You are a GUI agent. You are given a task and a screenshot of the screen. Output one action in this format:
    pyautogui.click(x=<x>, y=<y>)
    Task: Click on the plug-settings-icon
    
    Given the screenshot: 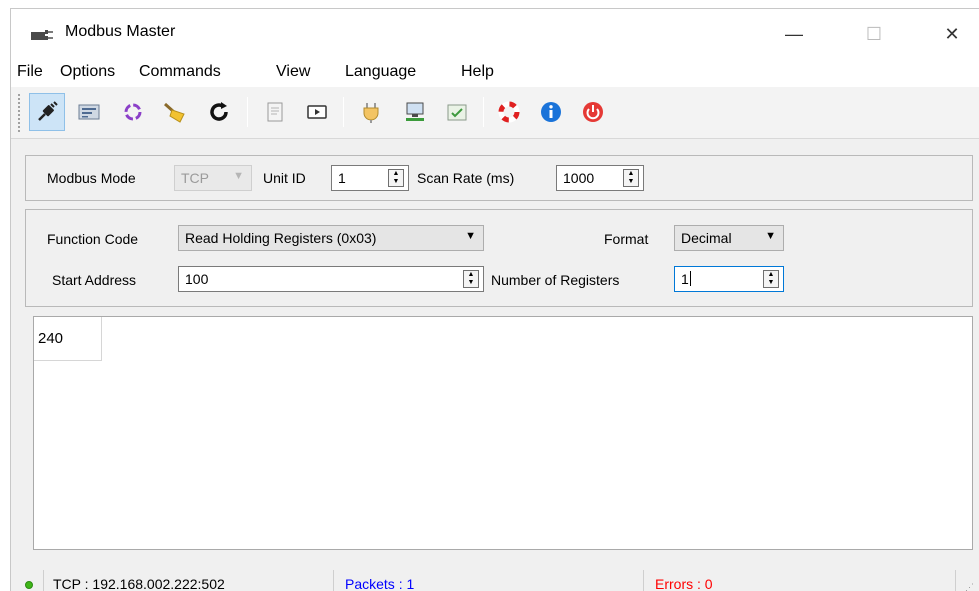 What is the action you would take?
    pyautogui.click(x=371, y=112)
    